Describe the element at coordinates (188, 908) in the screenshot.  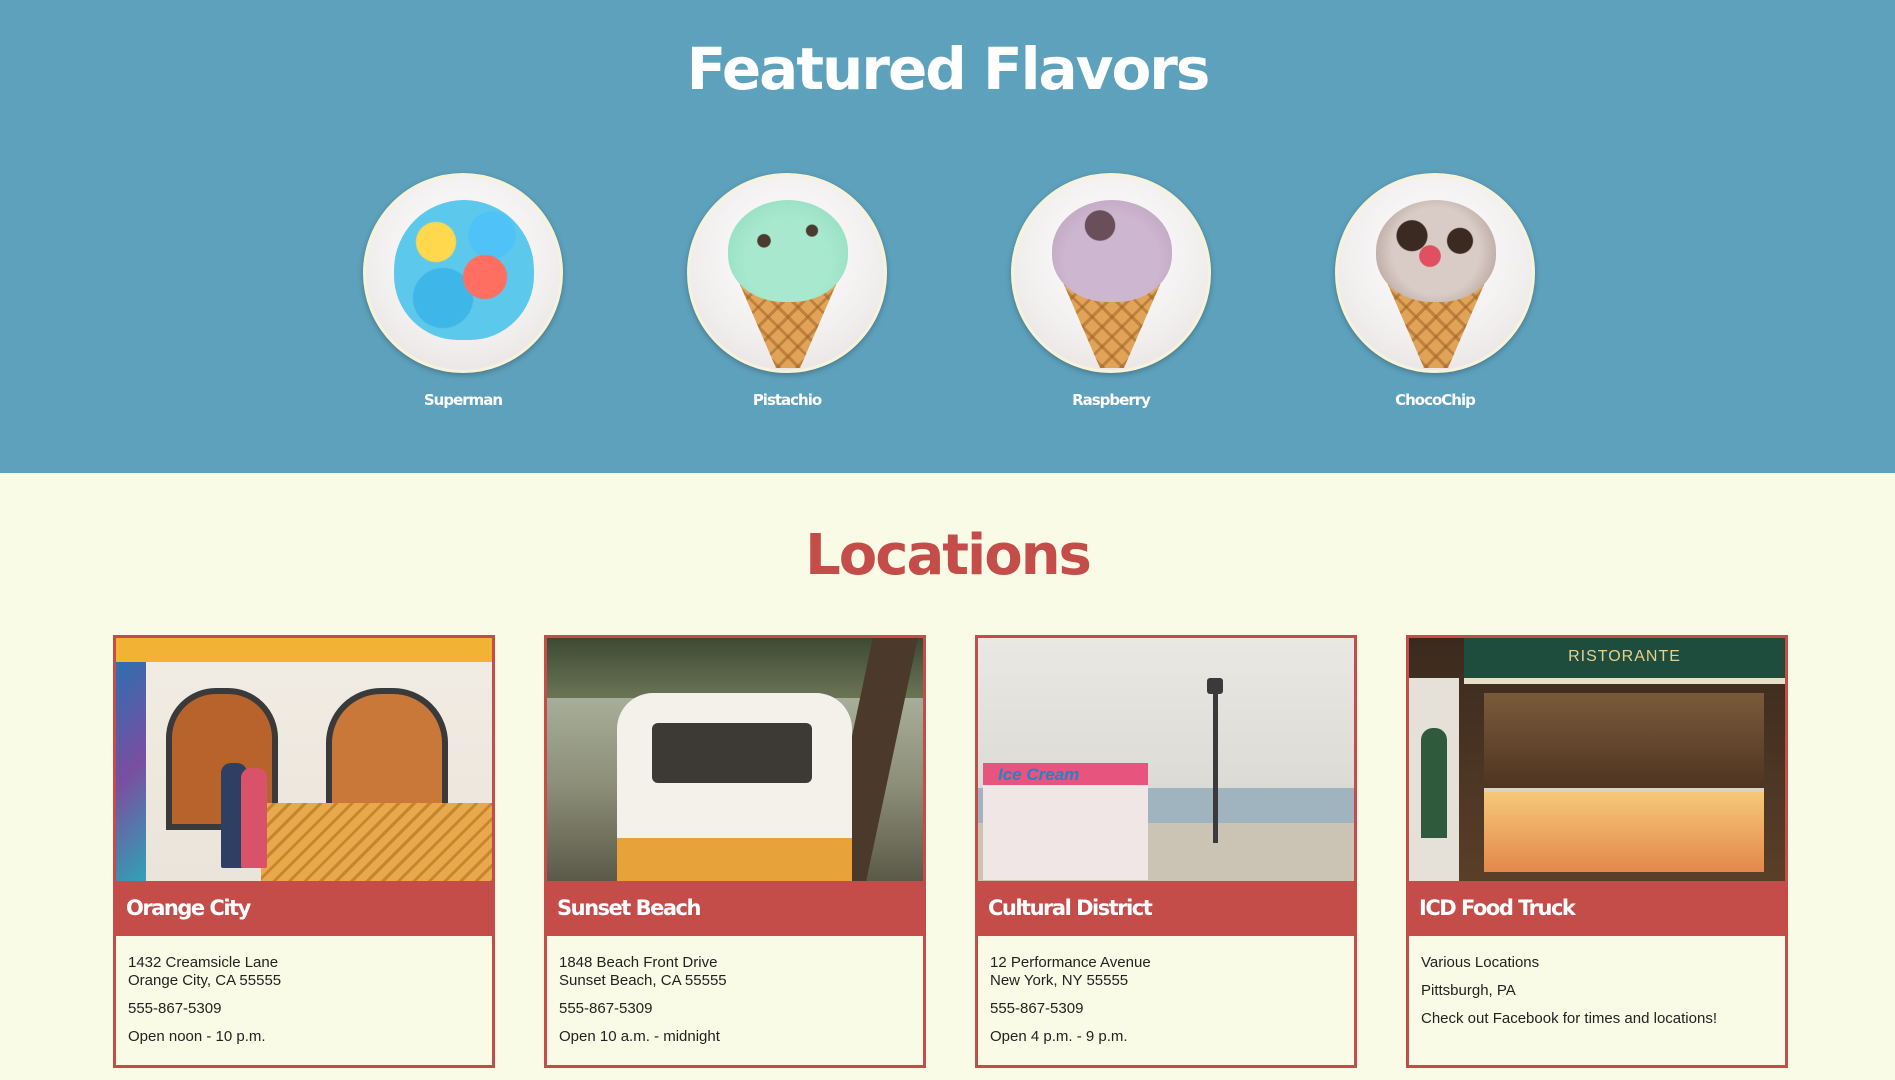
I see `location-name: Orange City` at that location.